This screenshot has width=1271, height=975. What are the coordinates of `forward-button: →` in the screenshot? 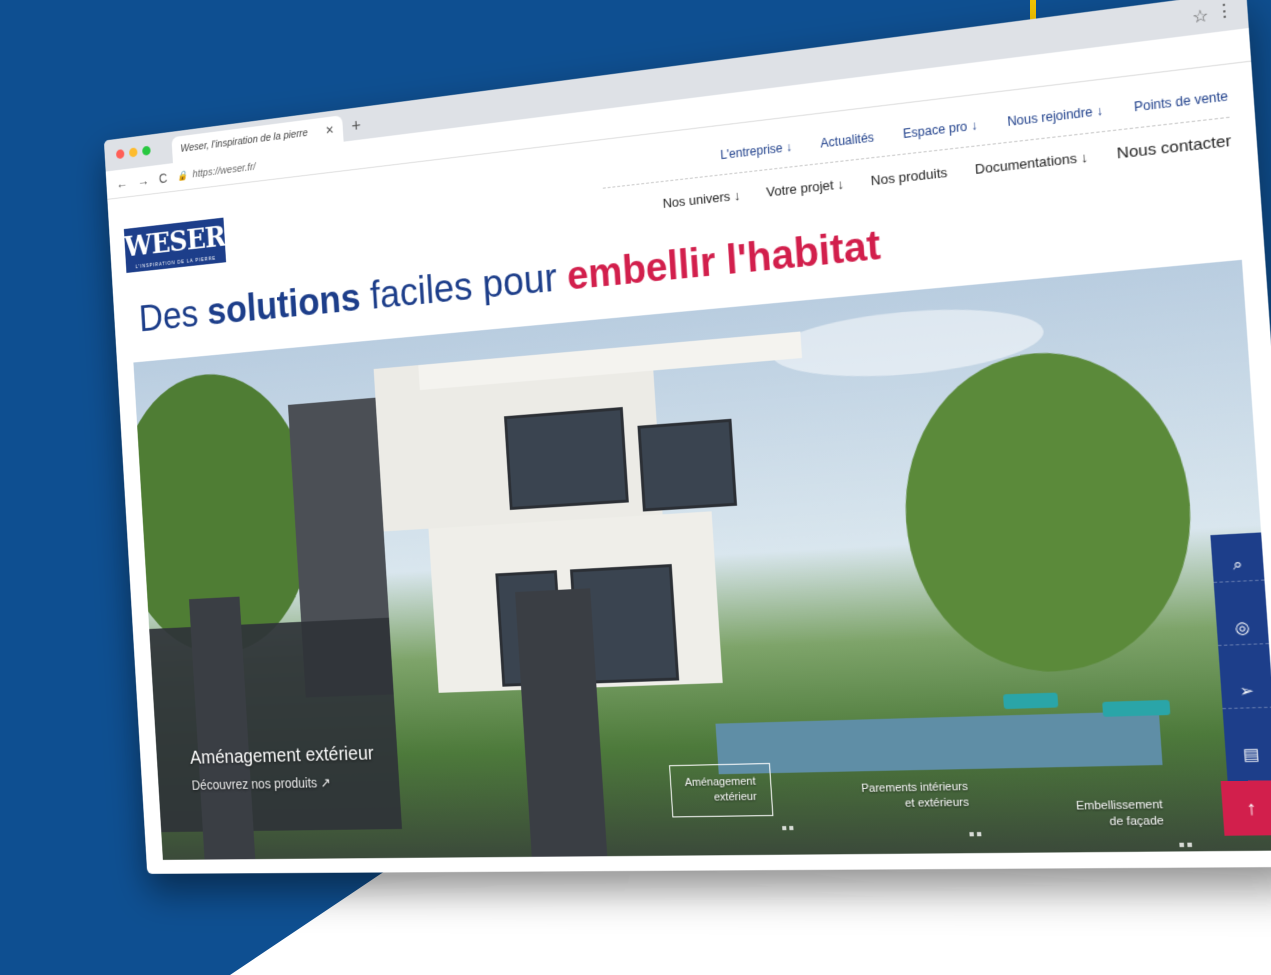 It's located at (143, 181).